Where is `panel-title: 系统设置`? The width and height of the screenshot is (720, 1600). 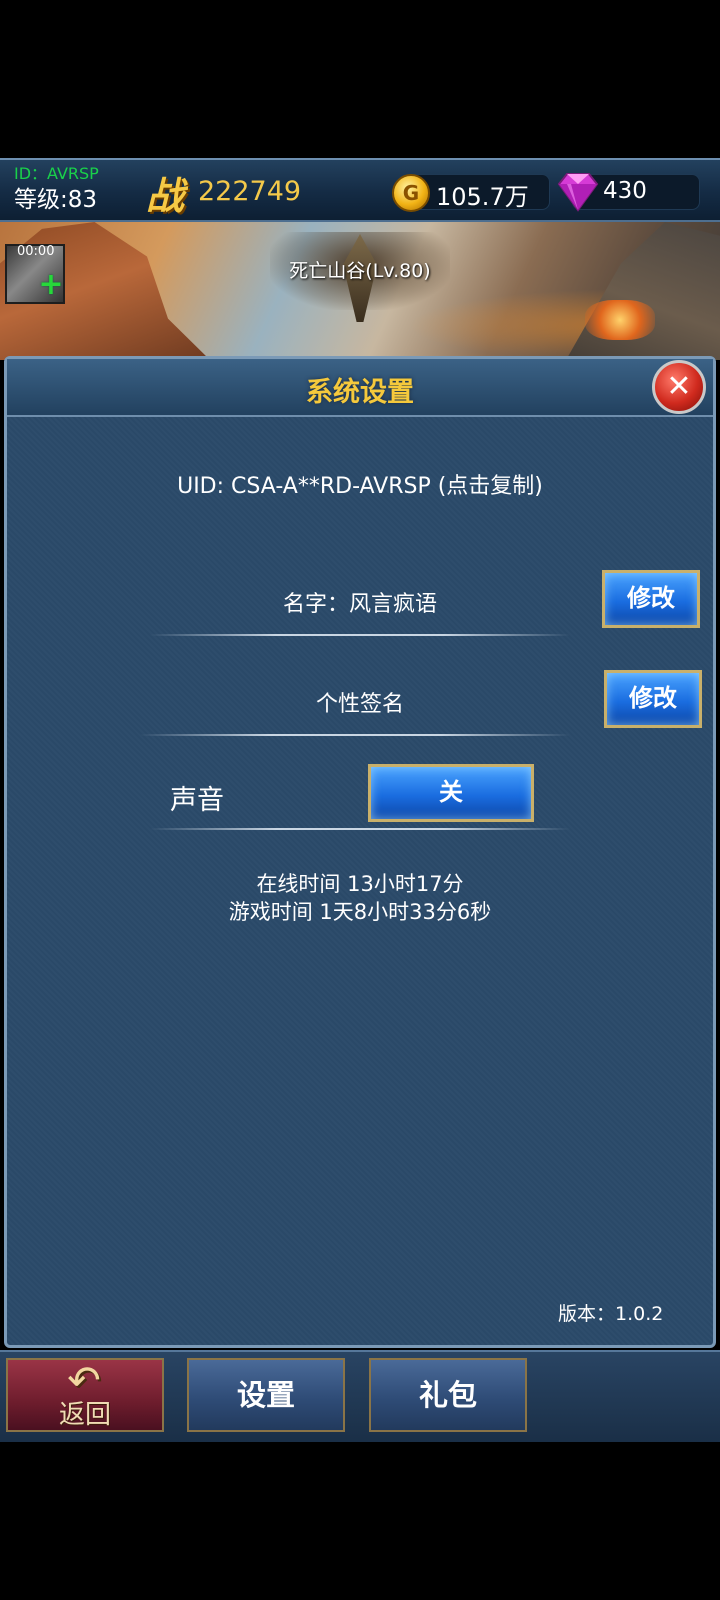 panel-title: 系统设置 is located at coordinates (360, 392).